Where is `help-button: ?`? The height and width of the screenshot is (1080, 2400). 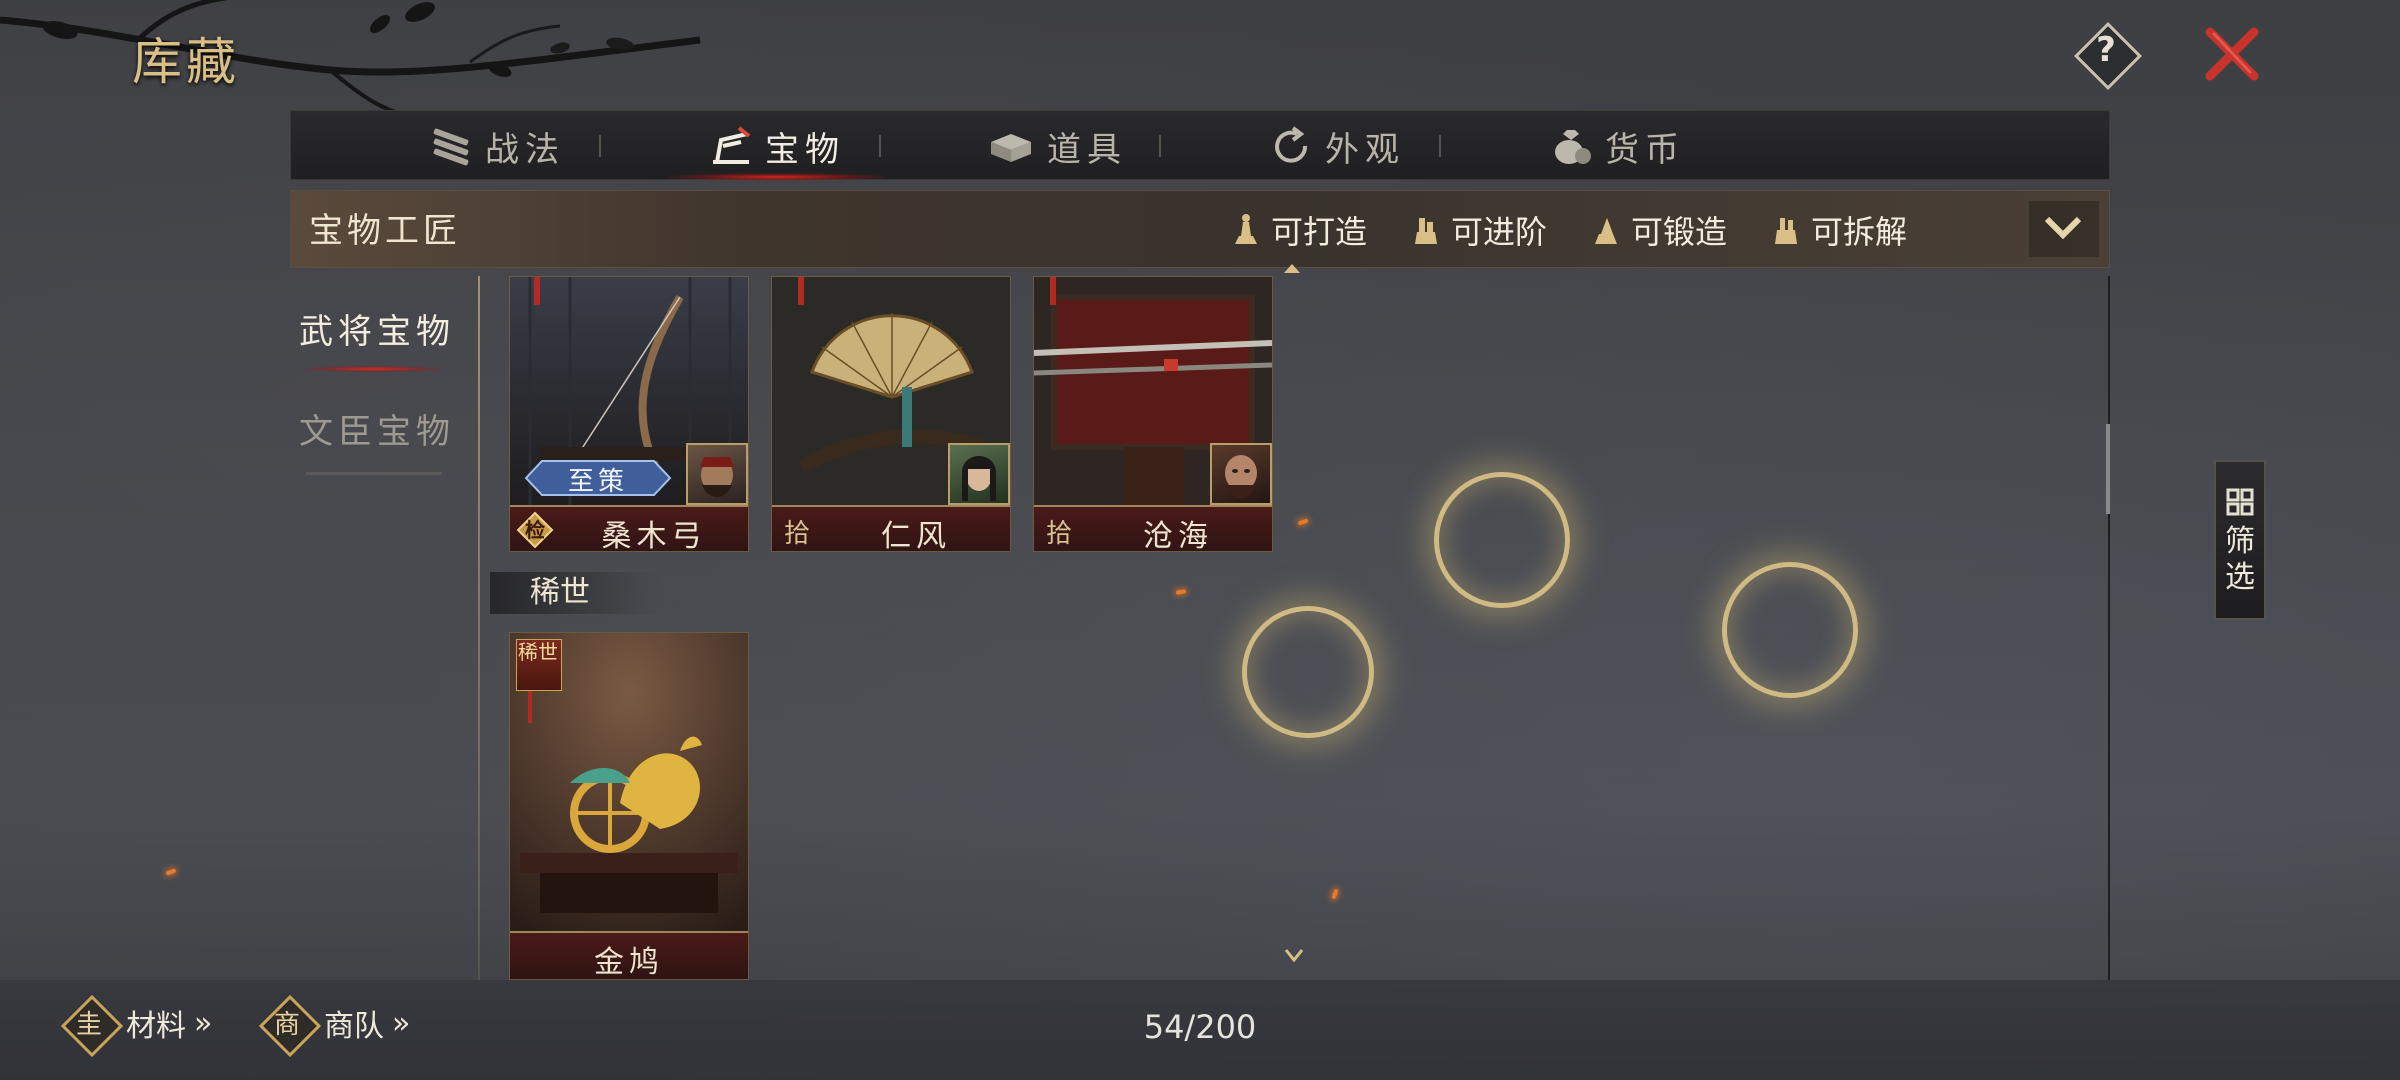 help-button: ? is located at coordinates (2108, 56).